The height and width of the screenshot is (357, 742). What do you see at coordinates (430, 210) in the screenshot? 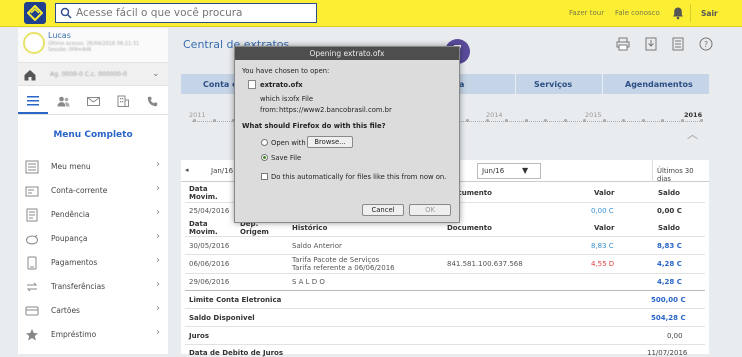
I see `ok-button: OK` at bounding box center [430, 210].